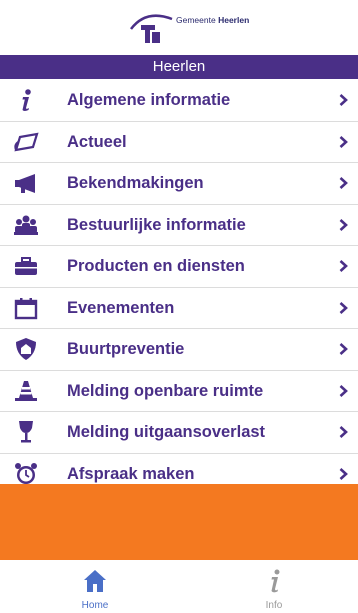 This screenshot has width=358, height=613. I want to click on heerlen-logo-icon, so click(151, 28).